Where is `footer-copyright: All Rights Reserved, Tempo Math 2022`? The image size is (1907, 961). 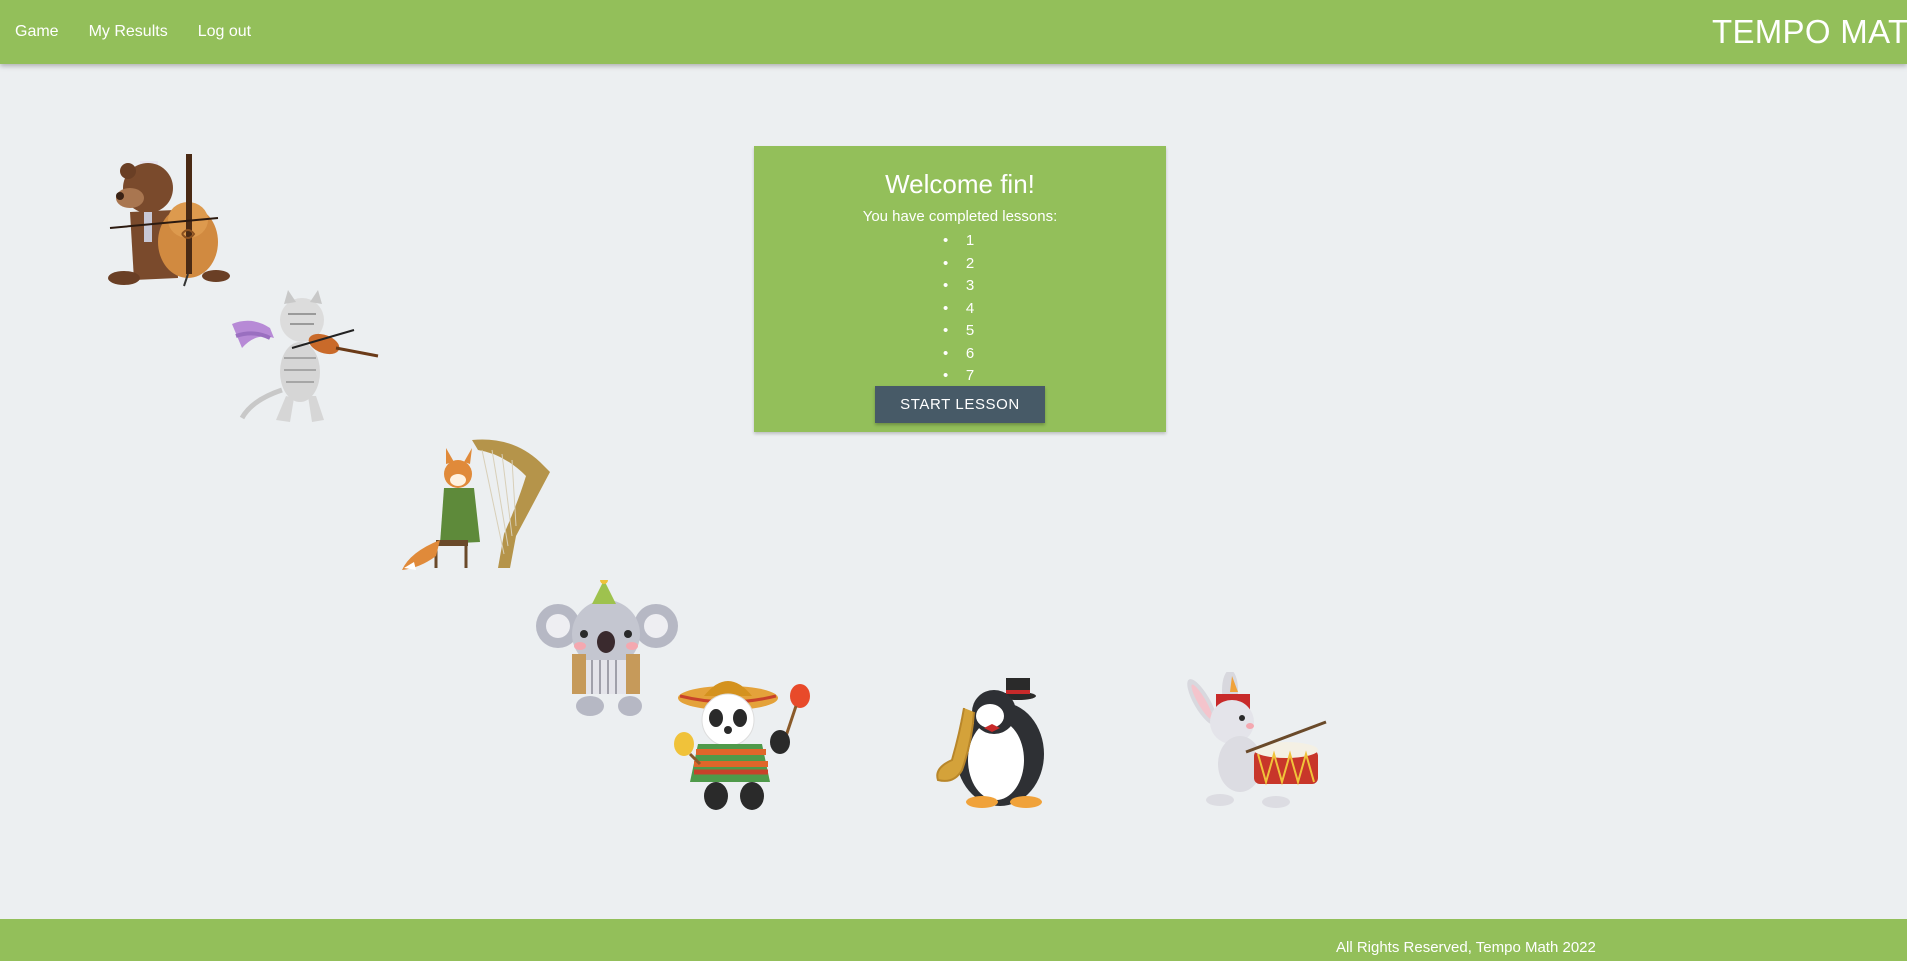 footer-copyright: All Rights Reserved, Tempo Math 2022 is located at coordinates (1466, 947).